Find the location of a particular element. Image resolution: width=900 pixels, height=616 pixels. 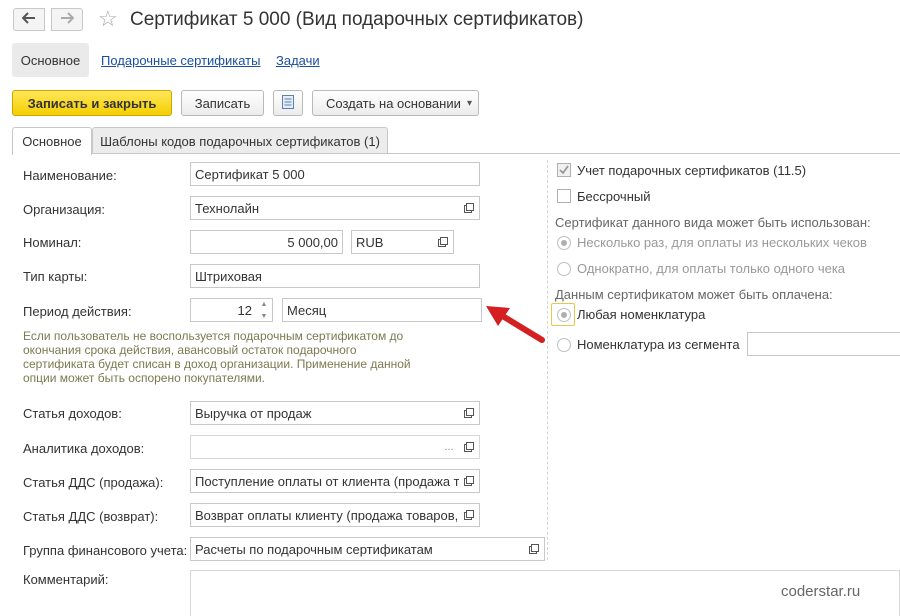

arrow-left-icon is located at coordinates (28, 19).